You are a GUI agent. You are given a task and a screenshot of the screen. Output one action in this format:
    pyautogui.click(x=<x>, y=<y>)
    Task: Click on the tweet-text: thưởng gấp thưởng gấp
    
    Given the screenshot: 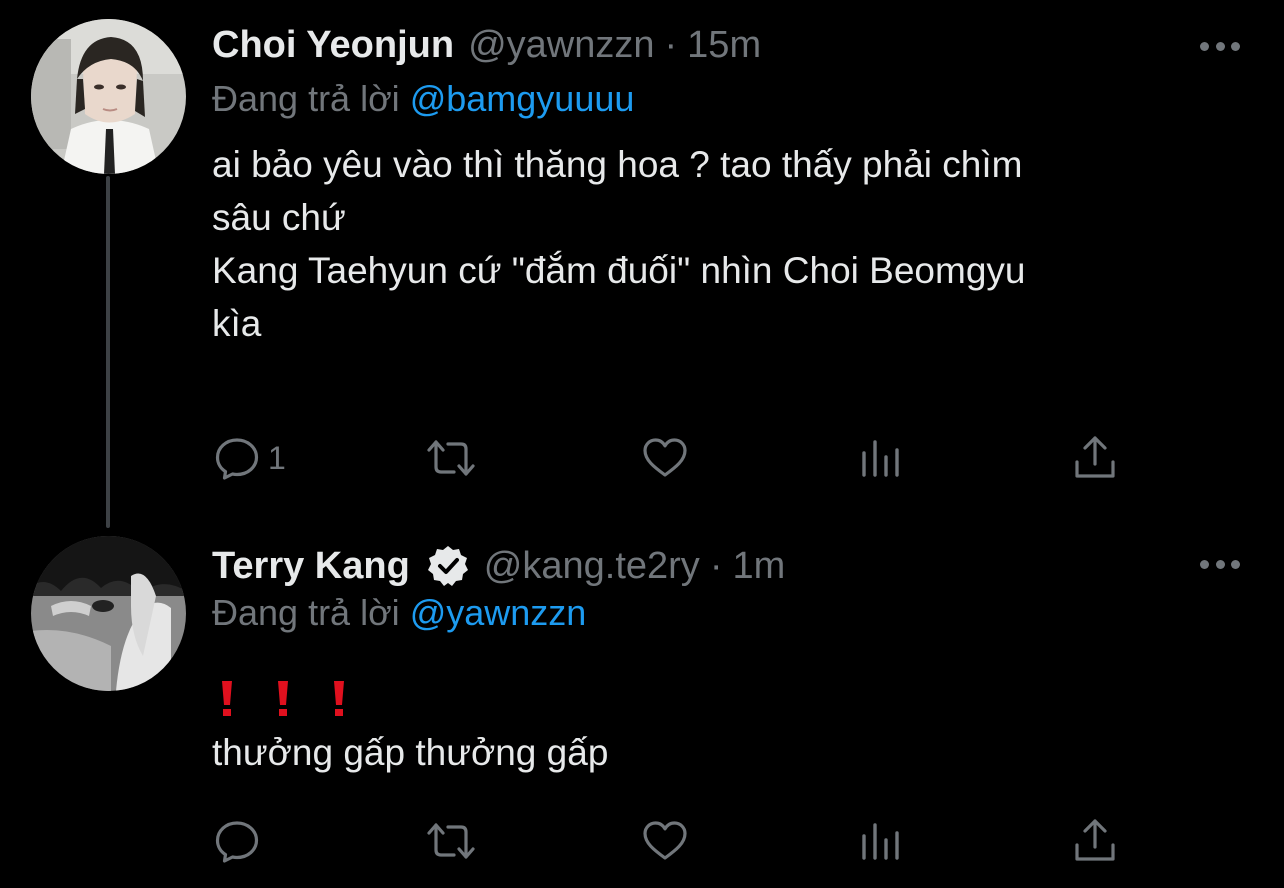 What is the action you would take?
    pyautogui.click(x=717, y=724)
    